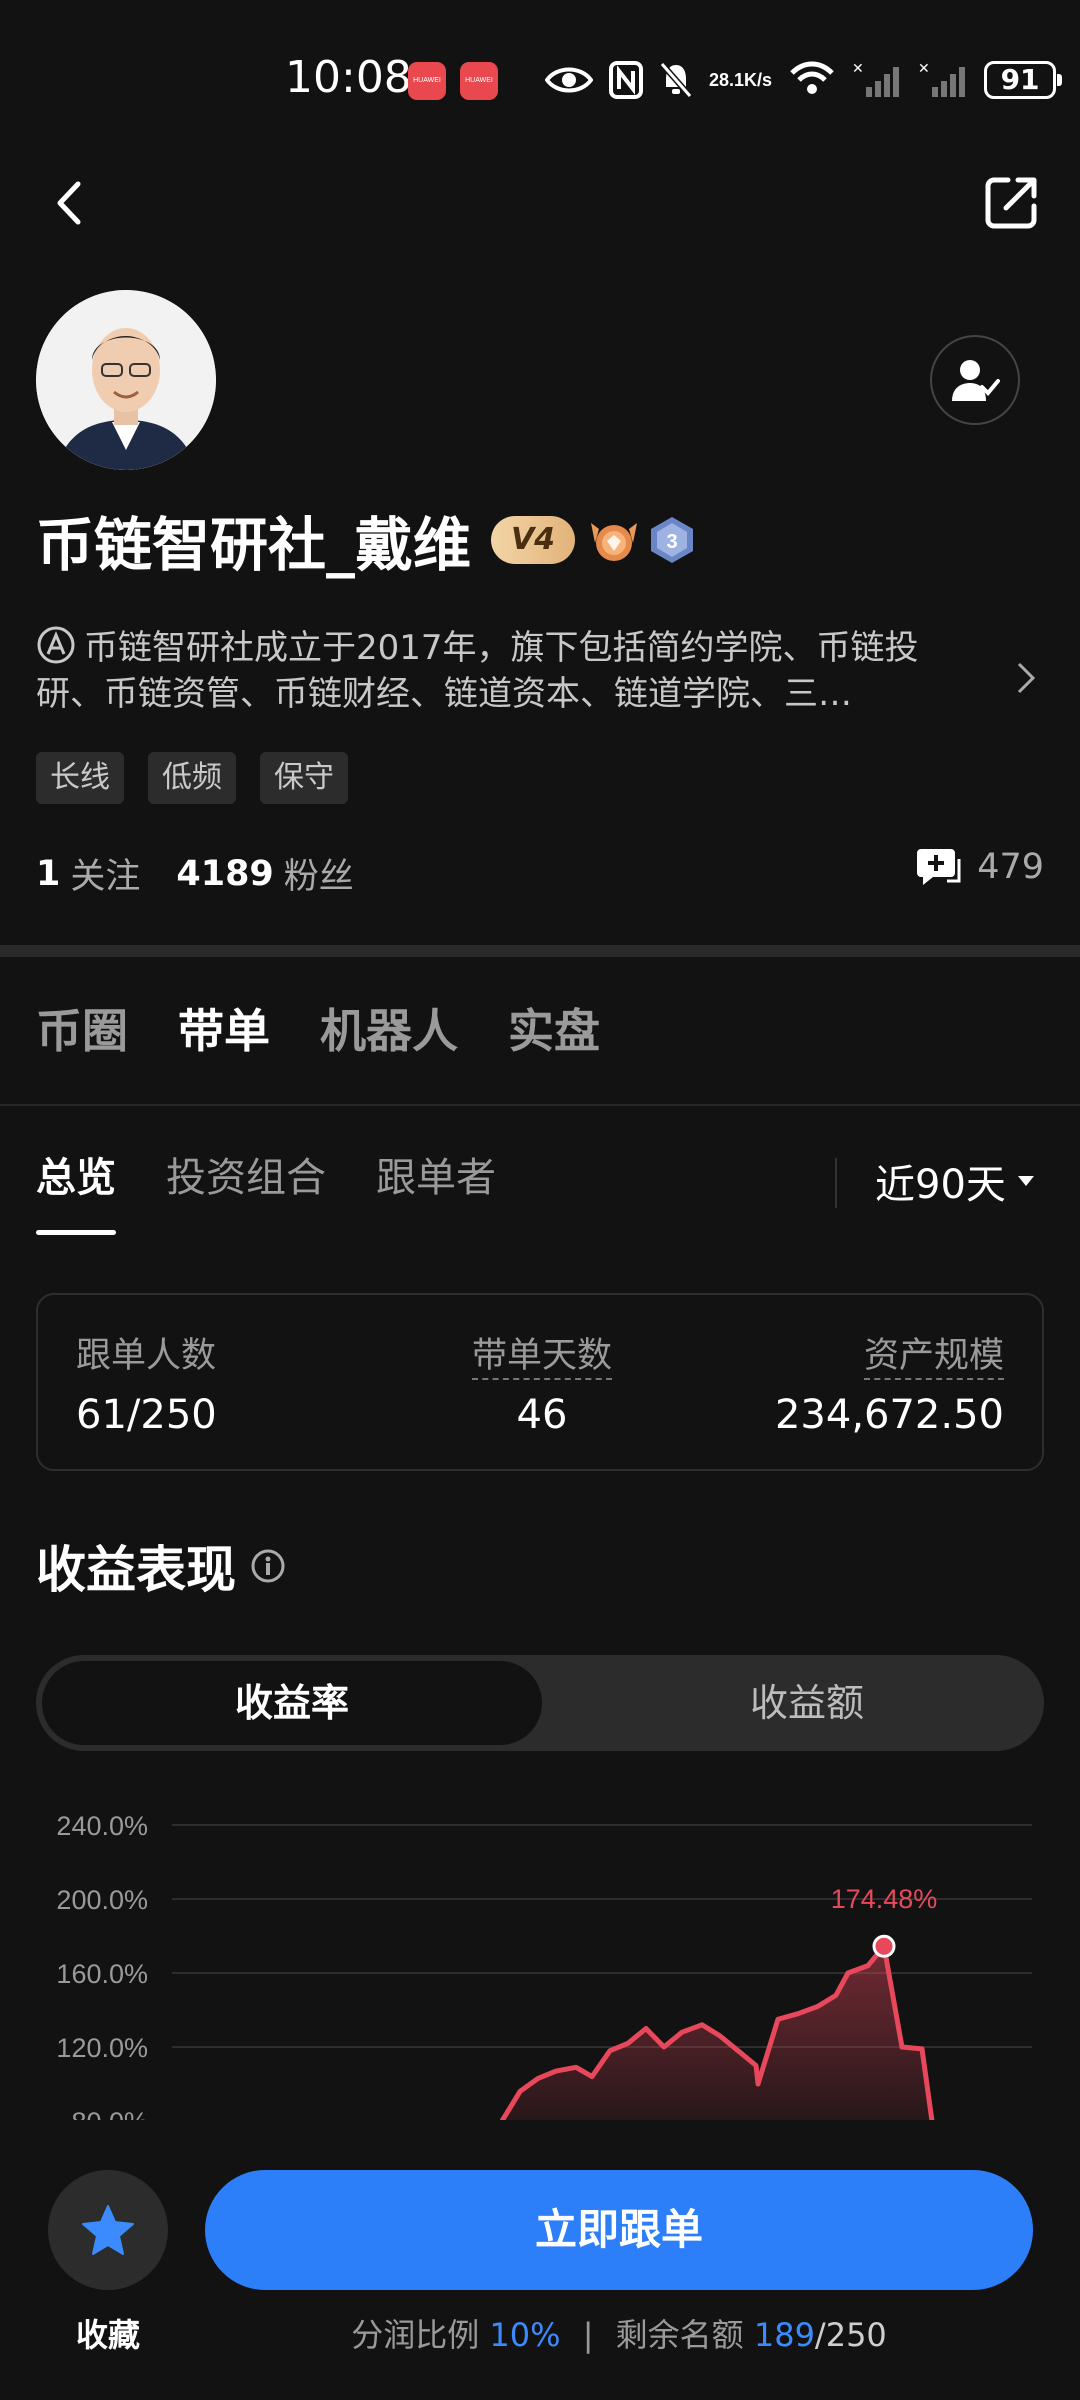  What do you see at coordinates (540, 1105) in the screenshot?
I see `tabs-divider` at bounding box center [540, 1105].